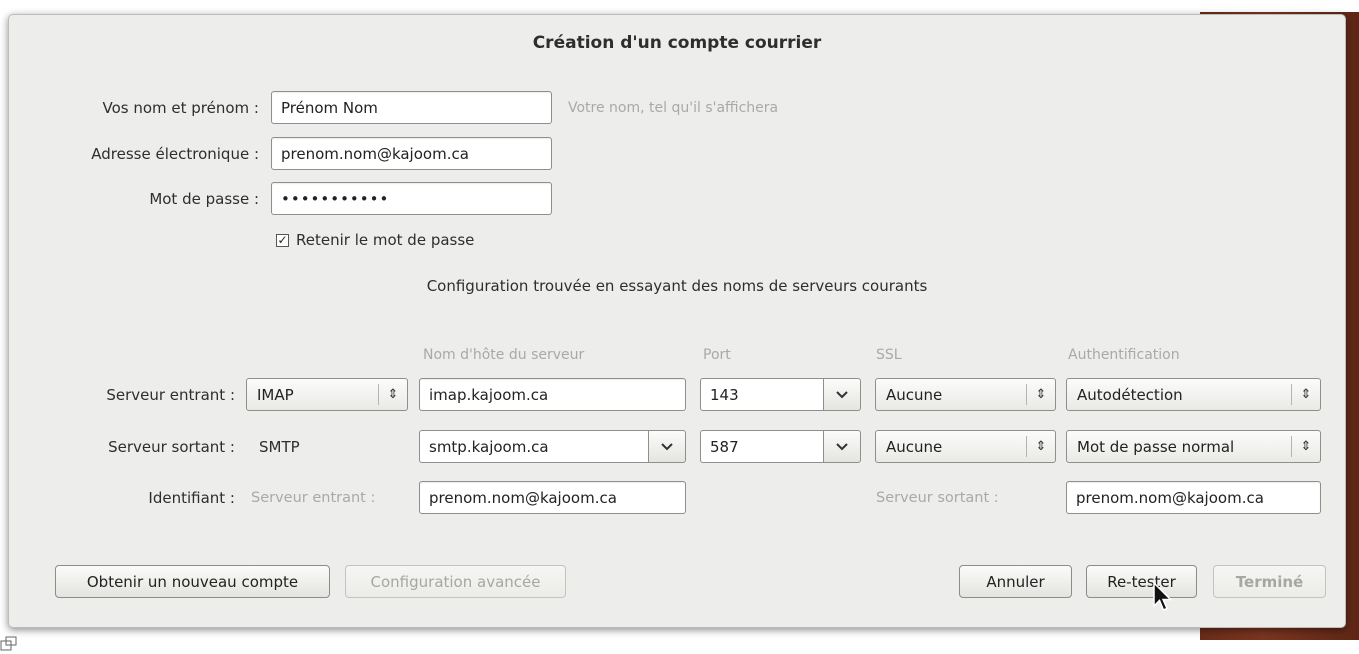  I want to click on incoming-auth-value: Autodétection, so click(1130, 394).